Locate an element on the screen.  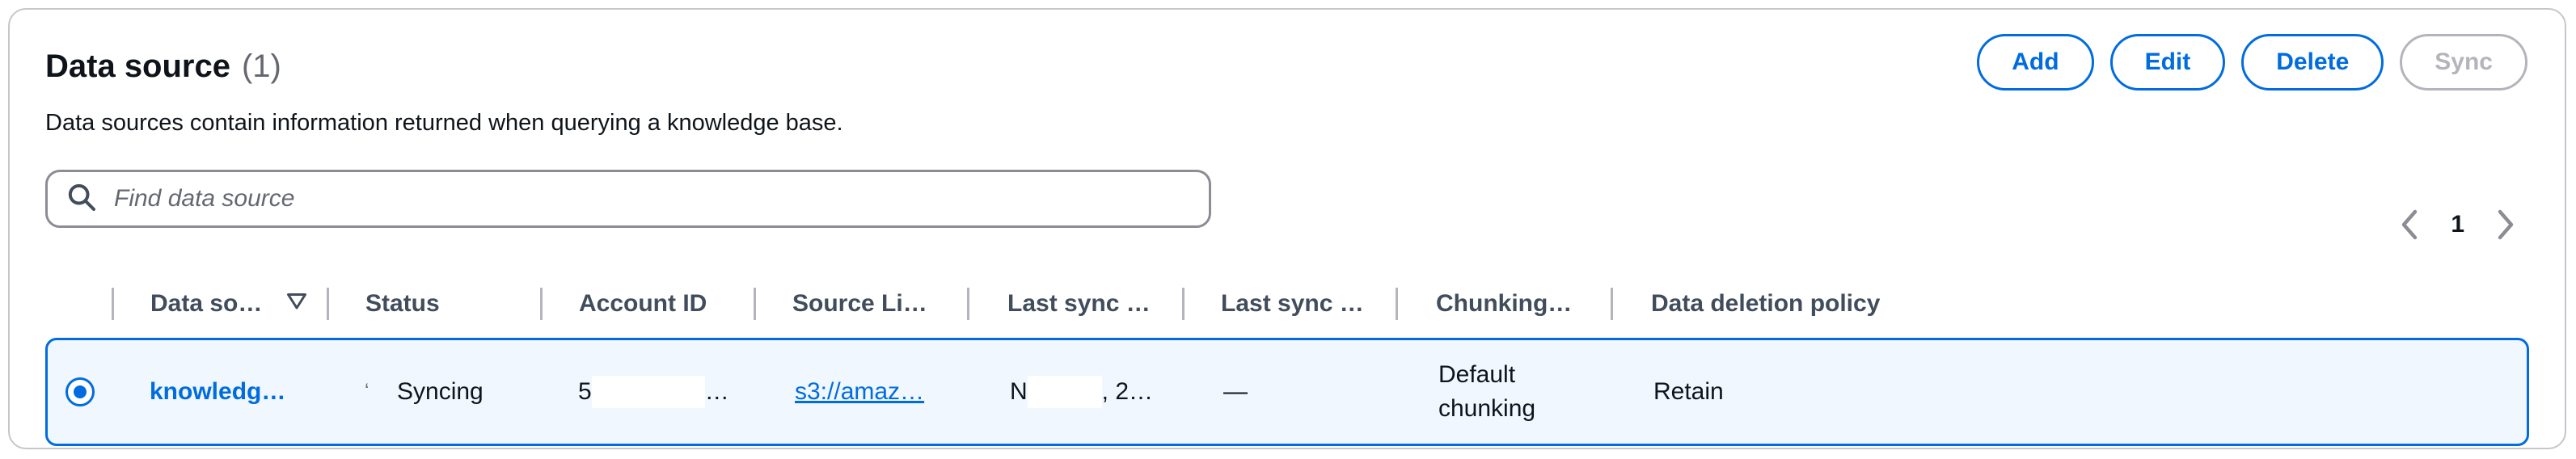
sort-down-icon is located at coordinates (285, 303).